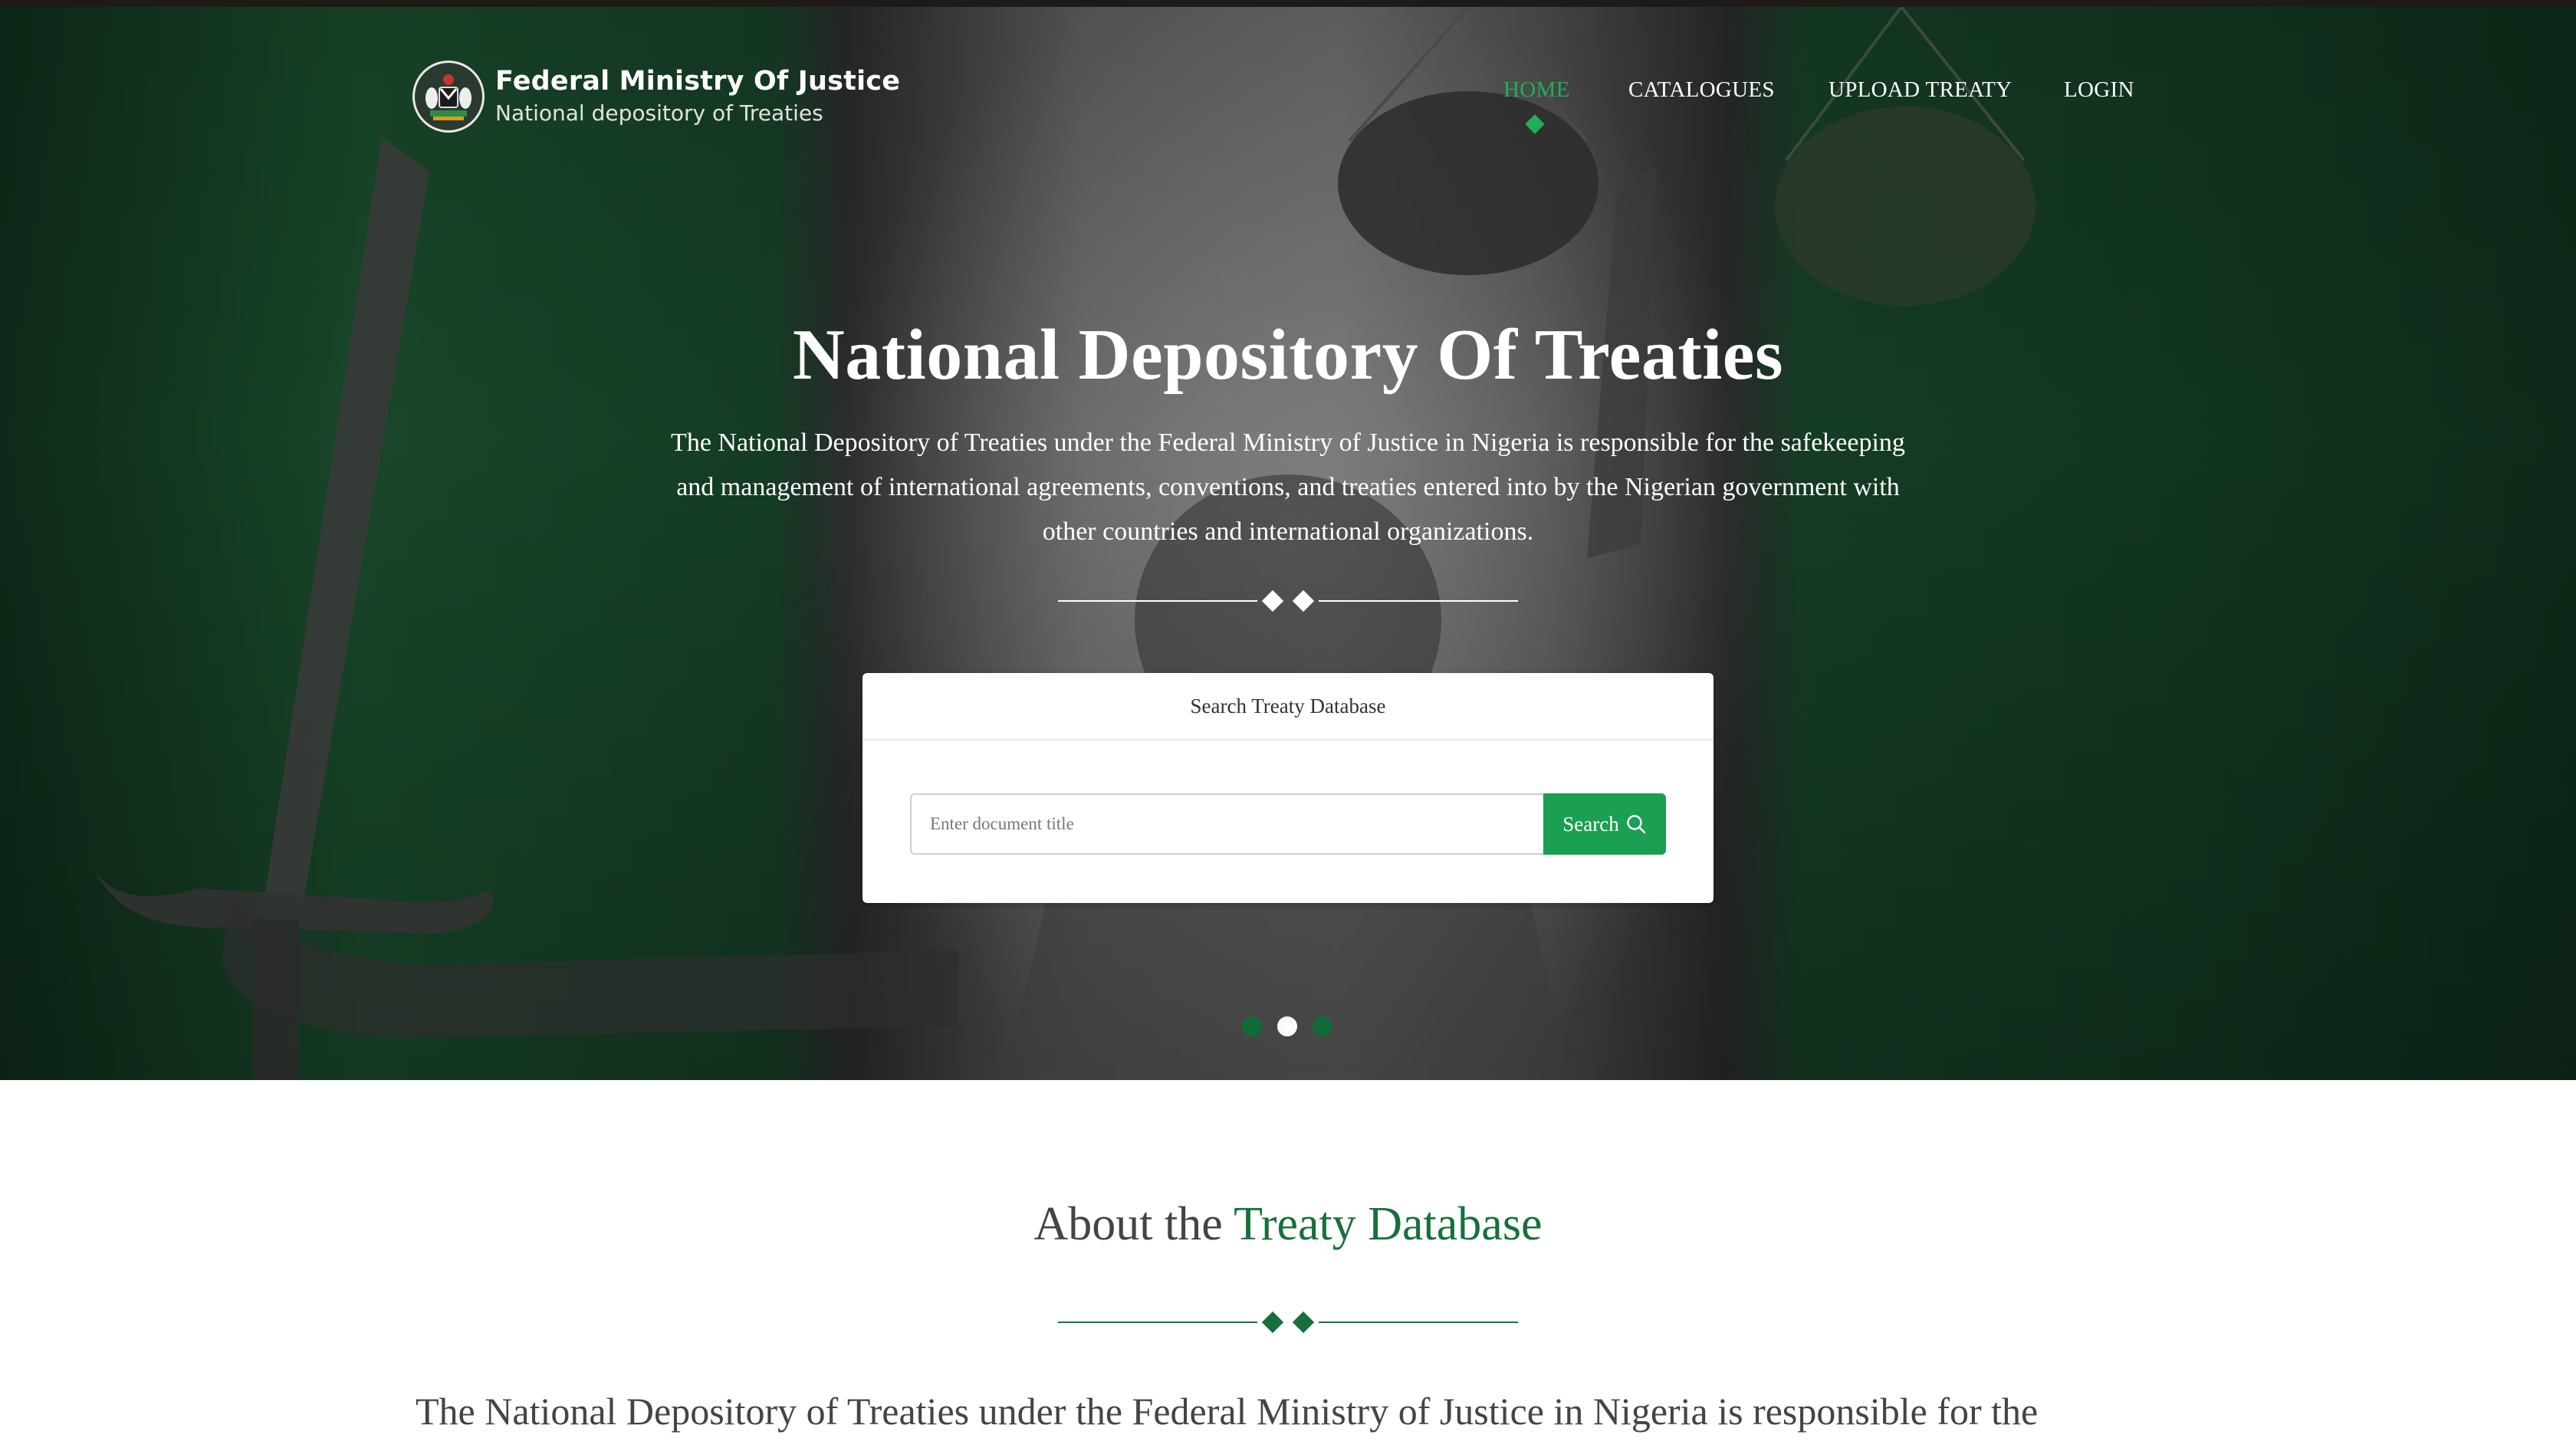 The width and height of the screenshot is (2576, 1448). I want to click on sword-blade, so click(346, 520).